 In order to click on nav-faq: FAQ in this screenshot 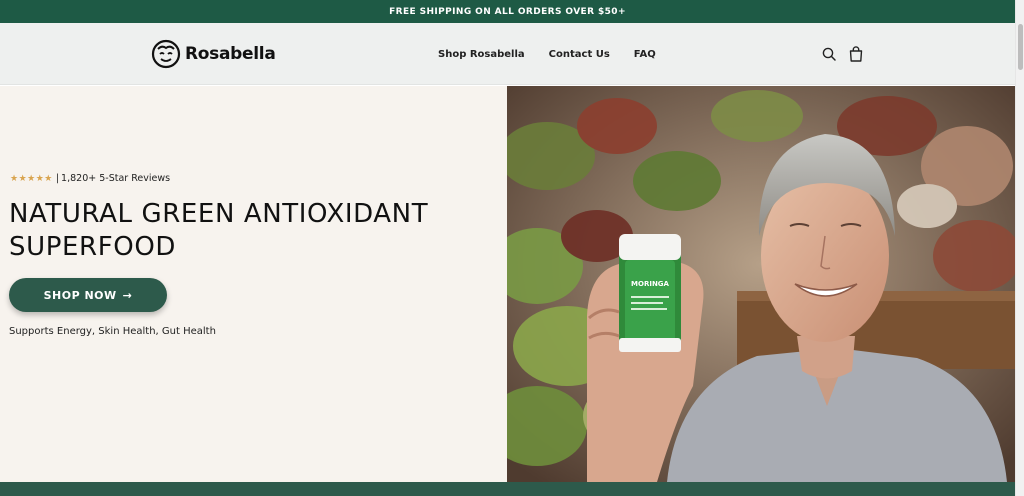, I will do `click(645, 54)`.